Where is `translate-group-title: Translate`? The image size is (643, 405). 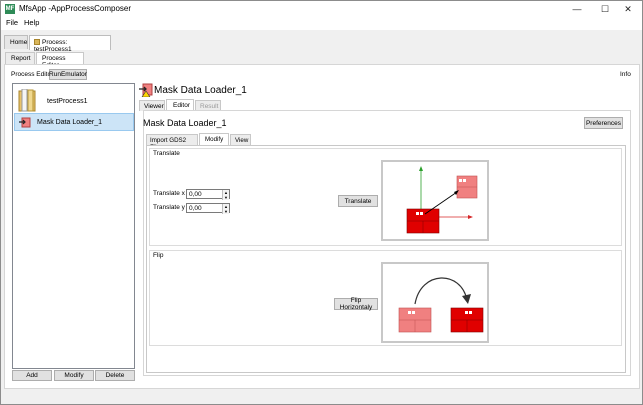
translate-group-title: Translate is located at coordinates (166, 153).